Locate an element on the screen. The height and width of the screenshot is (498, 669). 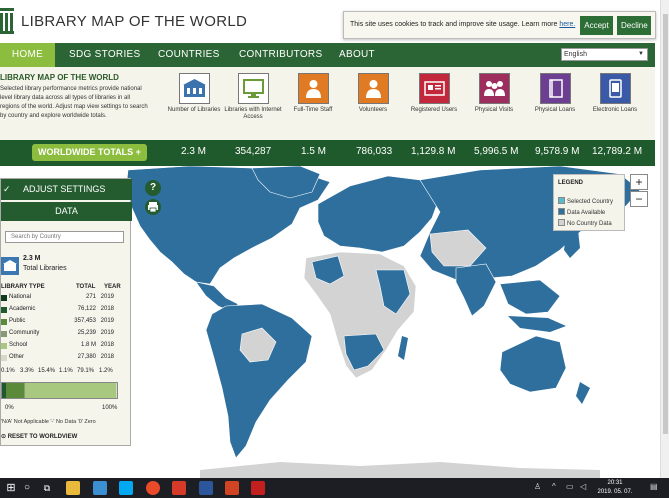
map-south-america is located at coordinates (259, 381).